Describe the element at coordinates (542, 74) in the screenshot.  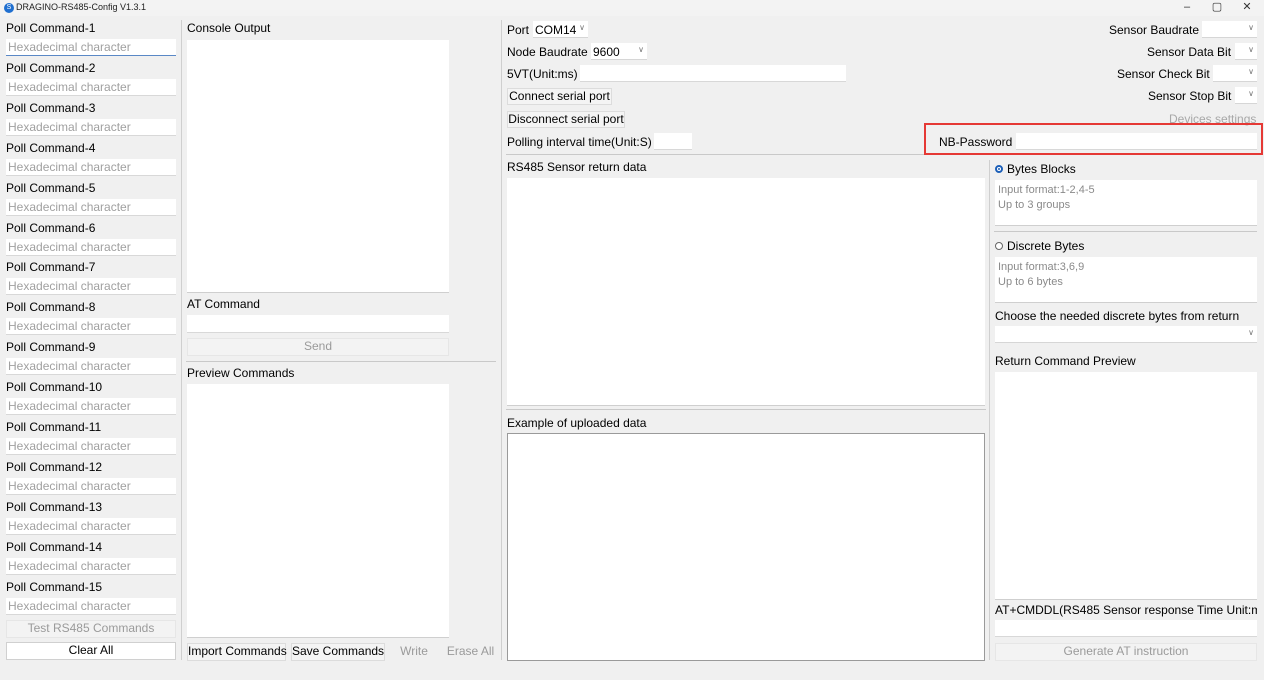
I see `5vt-label: 5VT(Unit:ms)` at that location.